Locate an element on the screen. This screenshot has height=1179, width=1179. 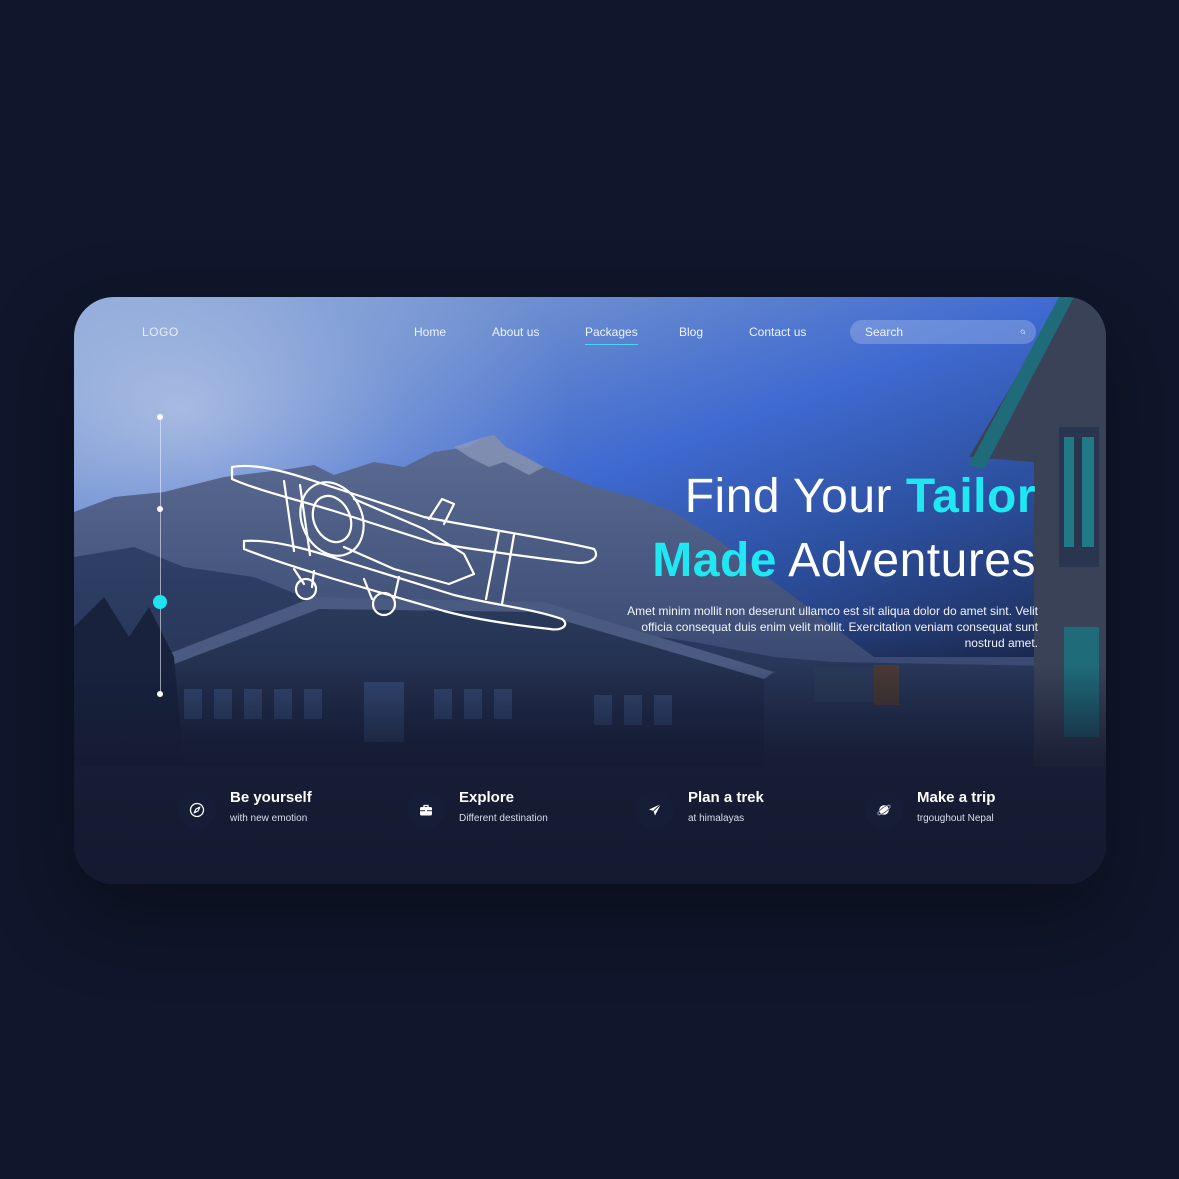
feature-subtitle: Different destination is located at coordinates (503, 818).